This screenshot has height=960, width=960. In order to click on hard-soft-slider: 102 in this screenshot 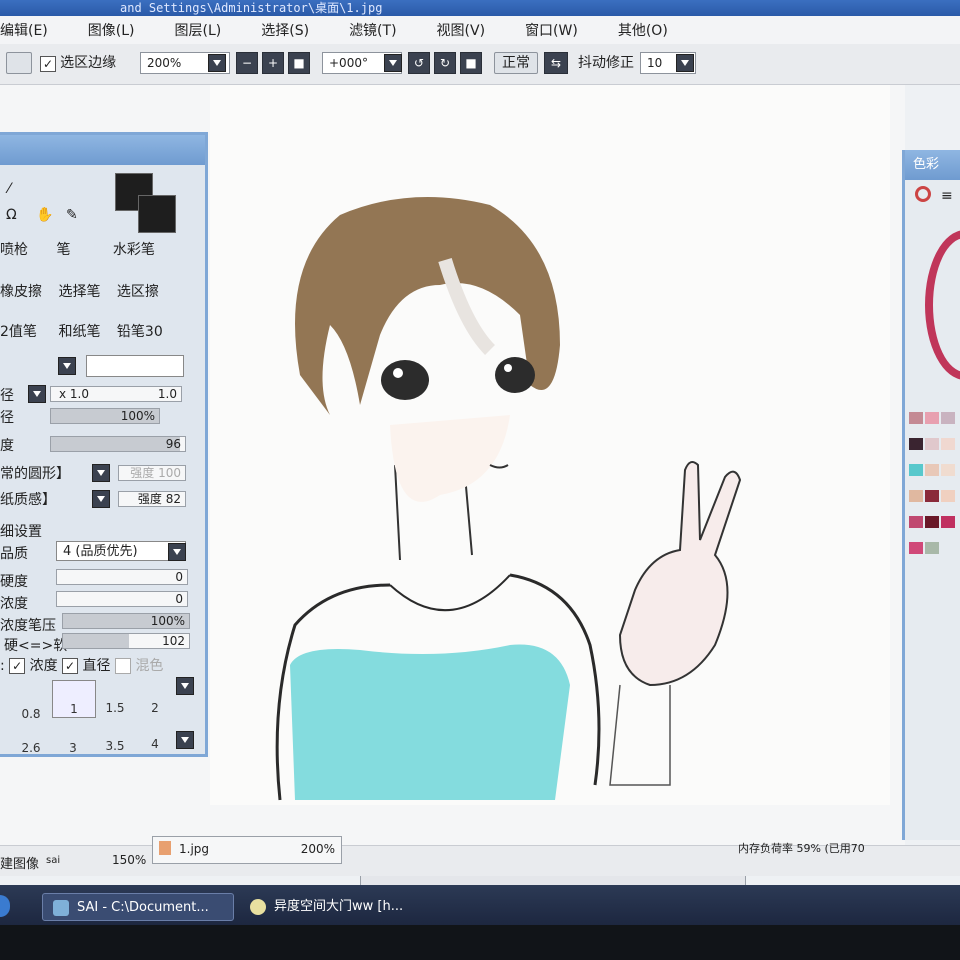, I will do `click(126, 641)`.